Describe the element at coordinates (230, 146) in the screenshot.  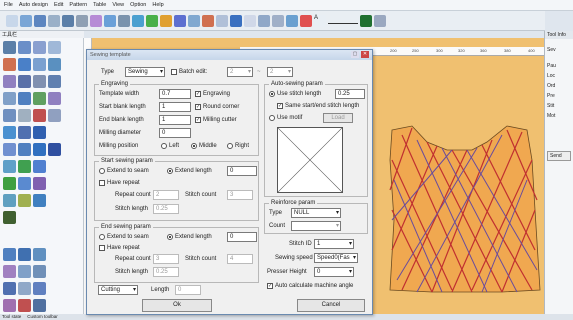
I see `milling-right-radio` at that location.